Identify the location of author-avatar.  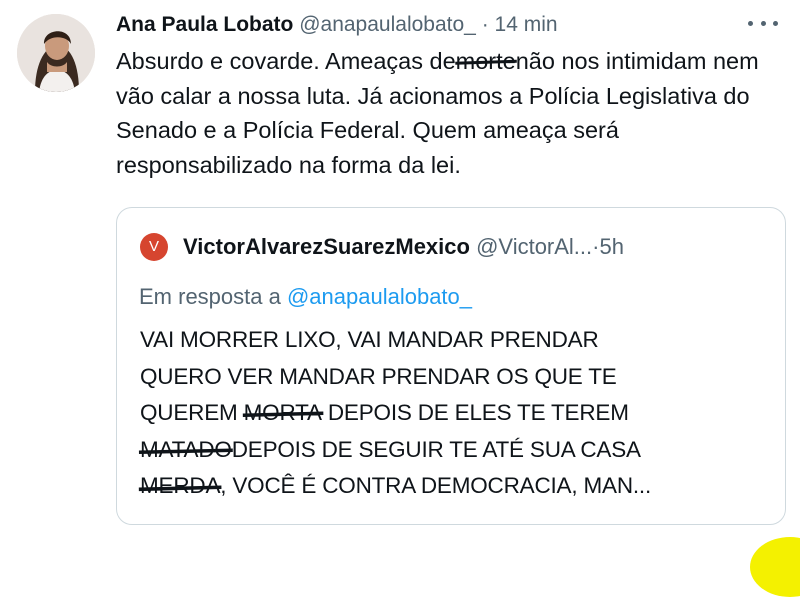
(56, 53).